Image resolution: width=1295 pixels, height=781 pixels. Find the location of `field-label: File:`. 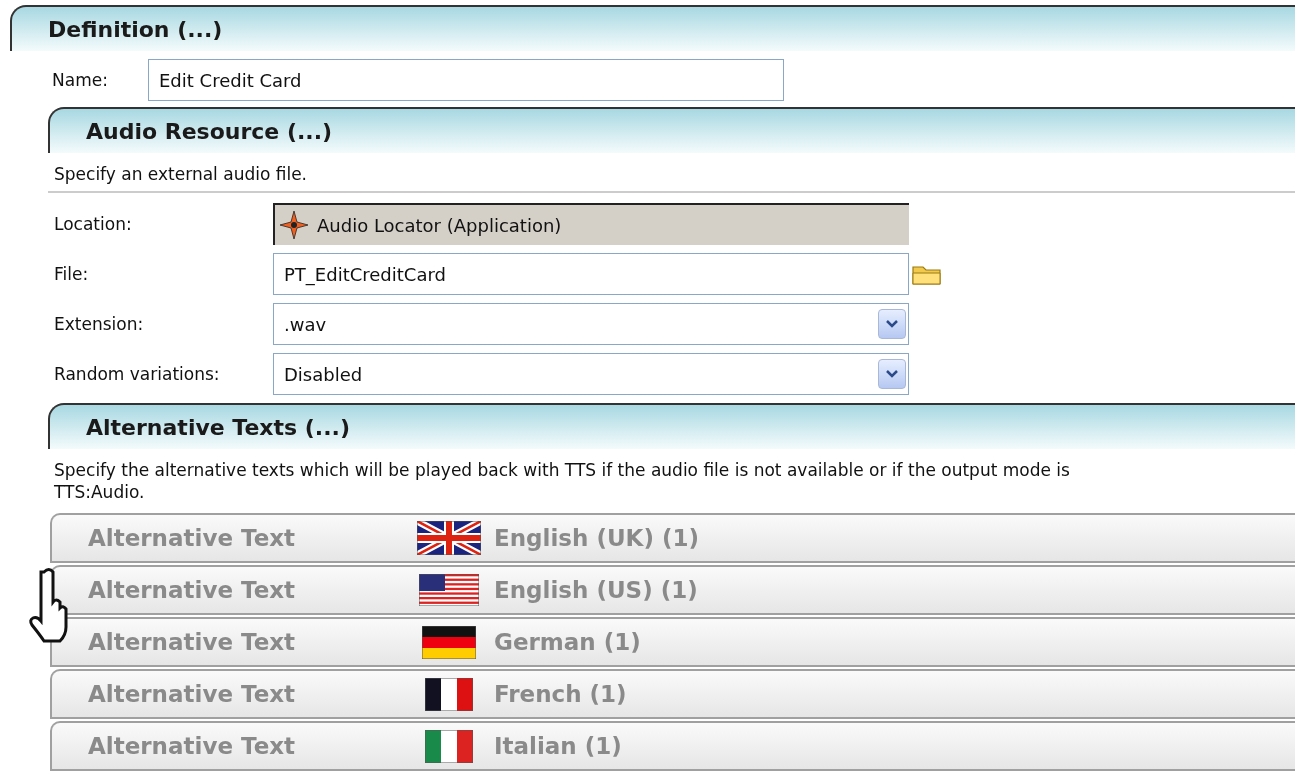

field-label: File: is located at coordinates (72, 274).